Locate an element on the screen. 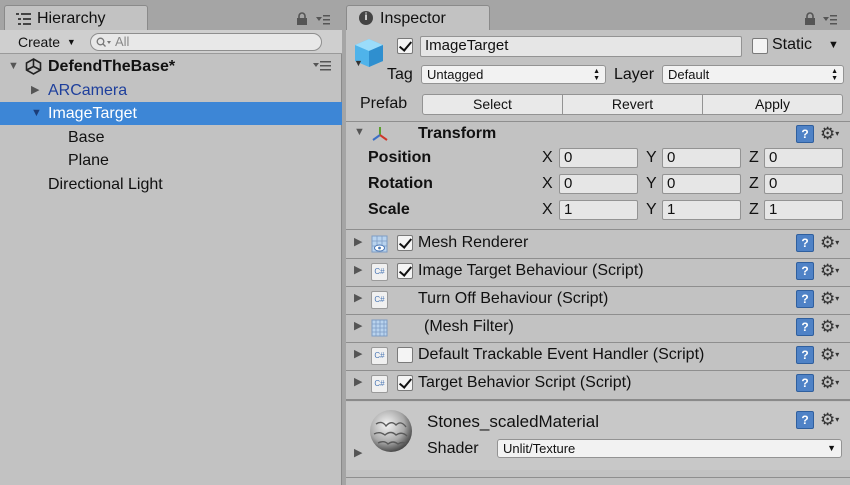 The height and width of the screenshot is (485, 850). transform-axis-icon is located at coordinates (380, 134).